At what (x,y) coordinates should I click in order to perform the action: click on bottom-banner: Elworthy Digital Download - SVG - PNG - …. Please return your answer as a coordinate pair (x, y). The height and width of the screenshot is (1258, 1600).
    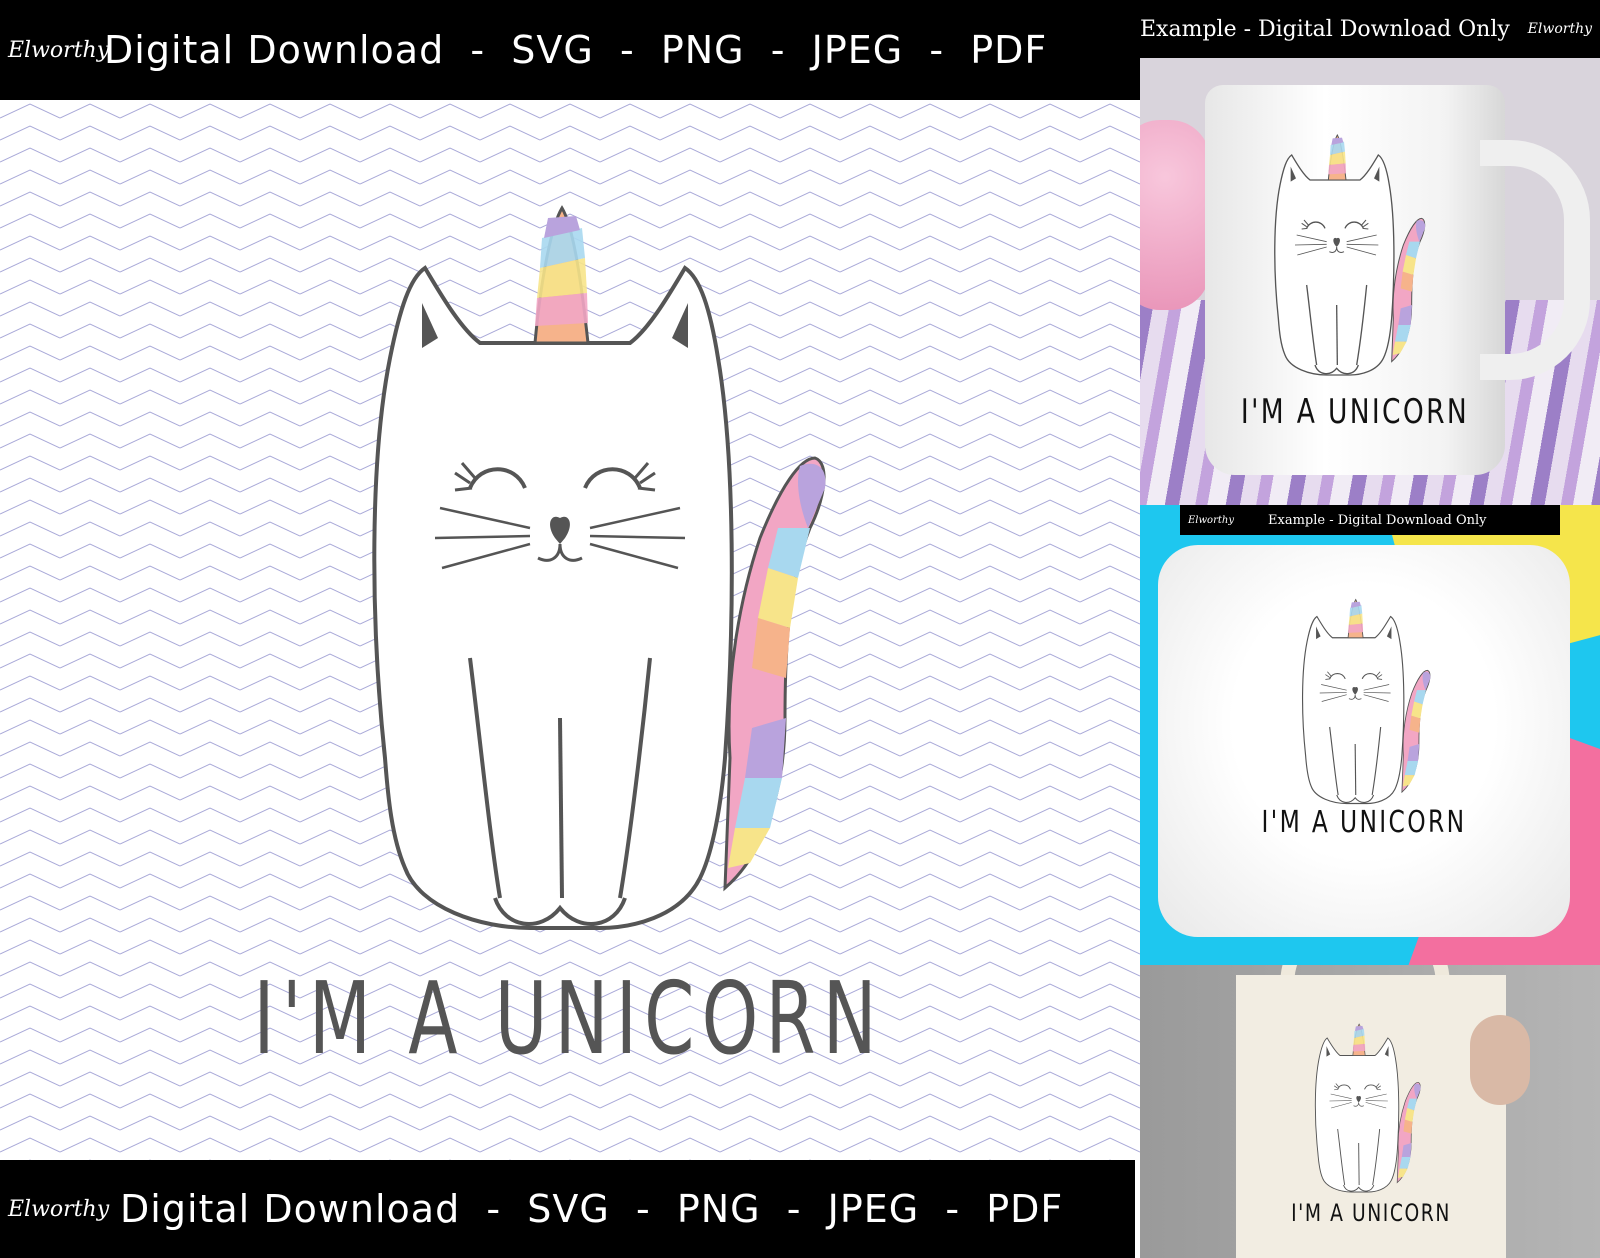
    Looking at the image, I should click on (567, 1209).